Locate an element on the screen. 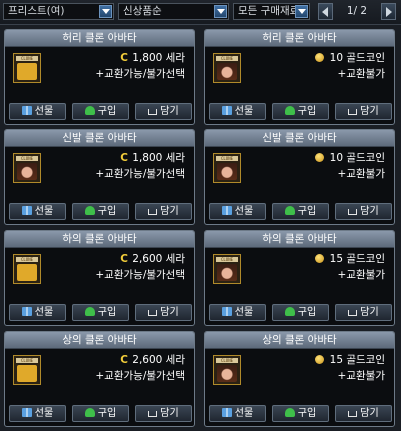 This screenshot has width=401, height=431. item-card: 신발 클론 아바타 CLONE 10 골드코인 +교환불가 선물 구입 담기 is located at coordinates (299, 177).